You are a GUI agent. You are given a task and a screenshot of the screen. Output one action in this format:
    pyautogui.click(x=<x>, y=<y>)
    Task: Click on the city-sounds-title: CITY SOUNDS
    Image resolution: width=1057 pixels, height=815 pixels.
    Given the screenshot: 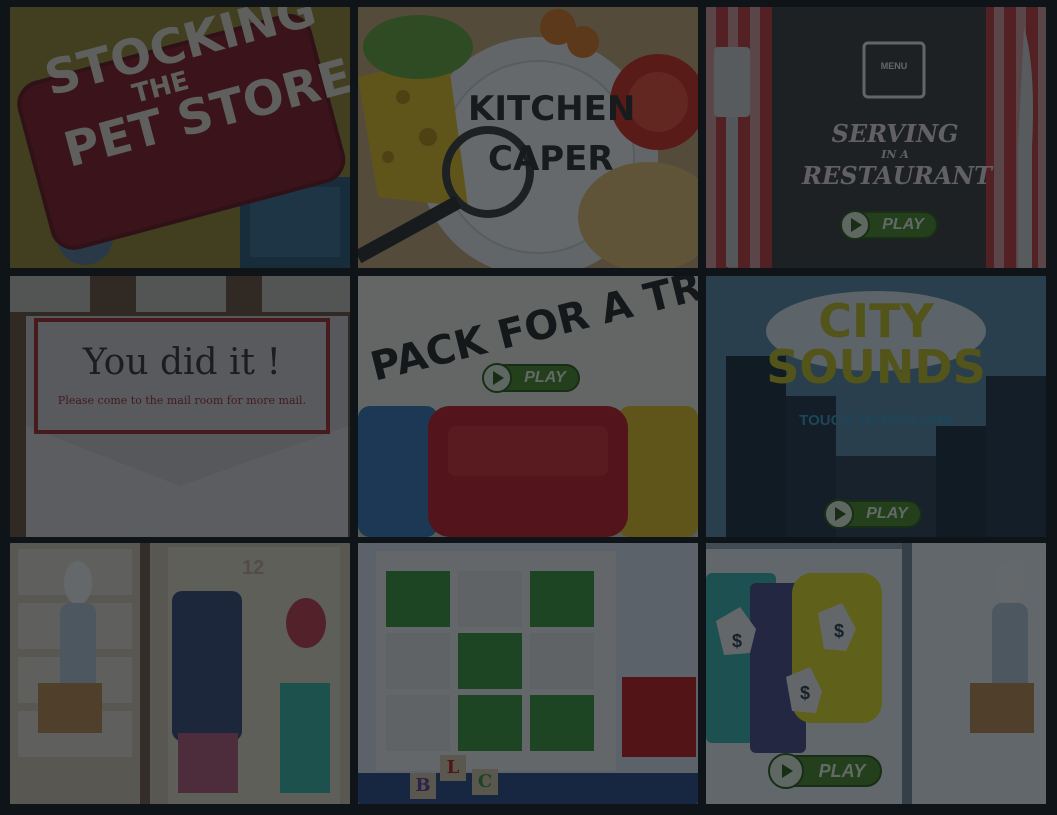 What is the action you would take?
    pyautogui.click(x=876, y=344)
    